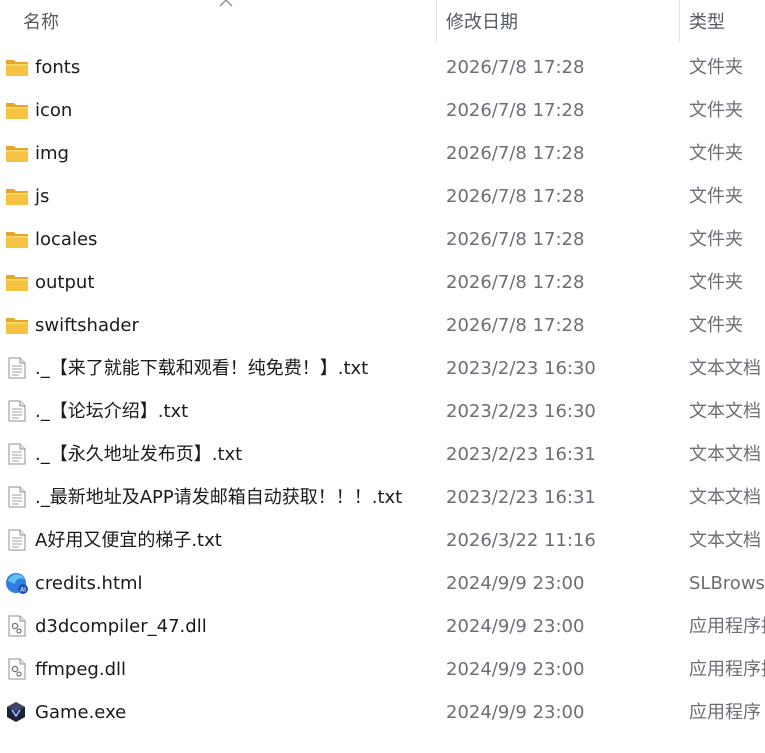  I want to click on game-exe-icon, so click(16, 712).